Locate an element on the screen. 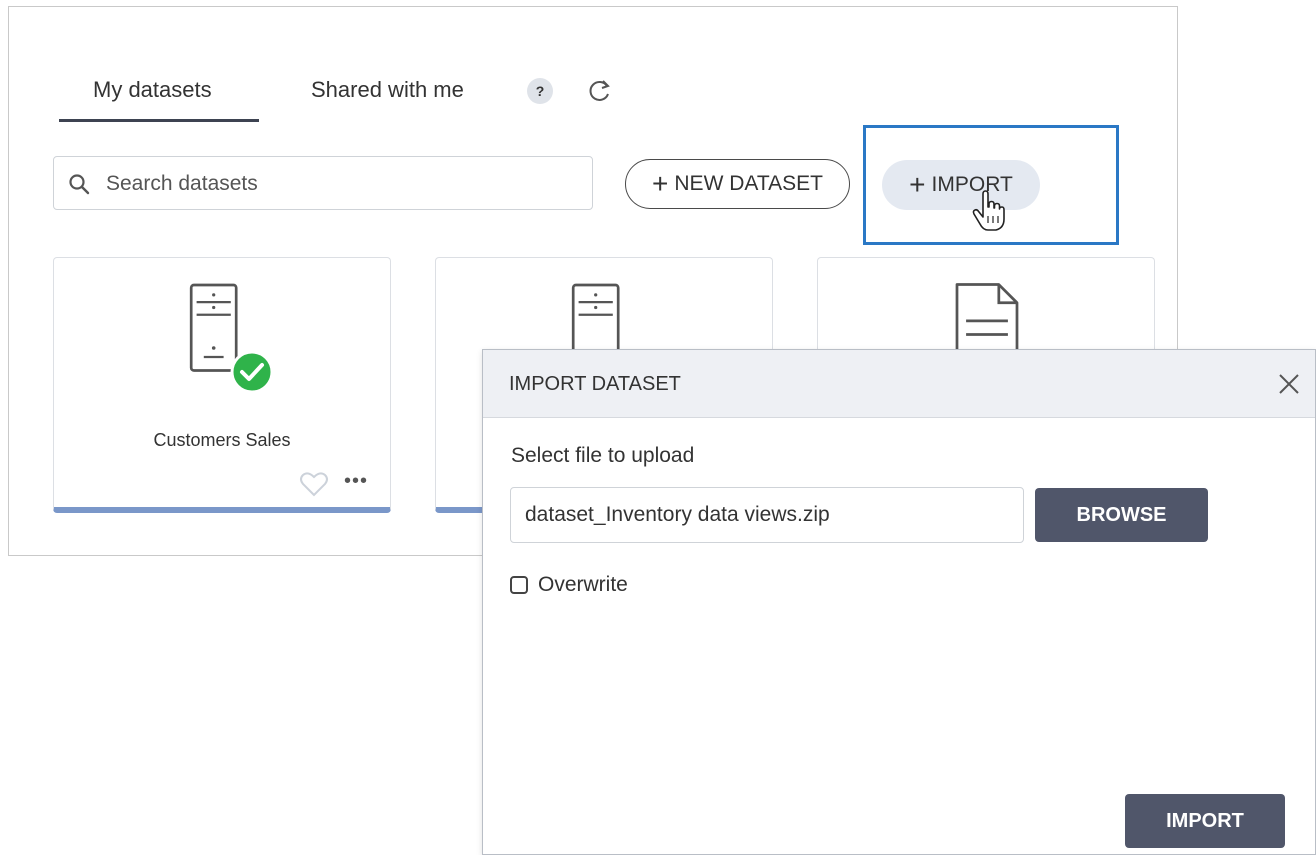 The width and height of the screenshot is (1316, 855). import-submit-button: IMPORT is located at coordinates (1205, 821).